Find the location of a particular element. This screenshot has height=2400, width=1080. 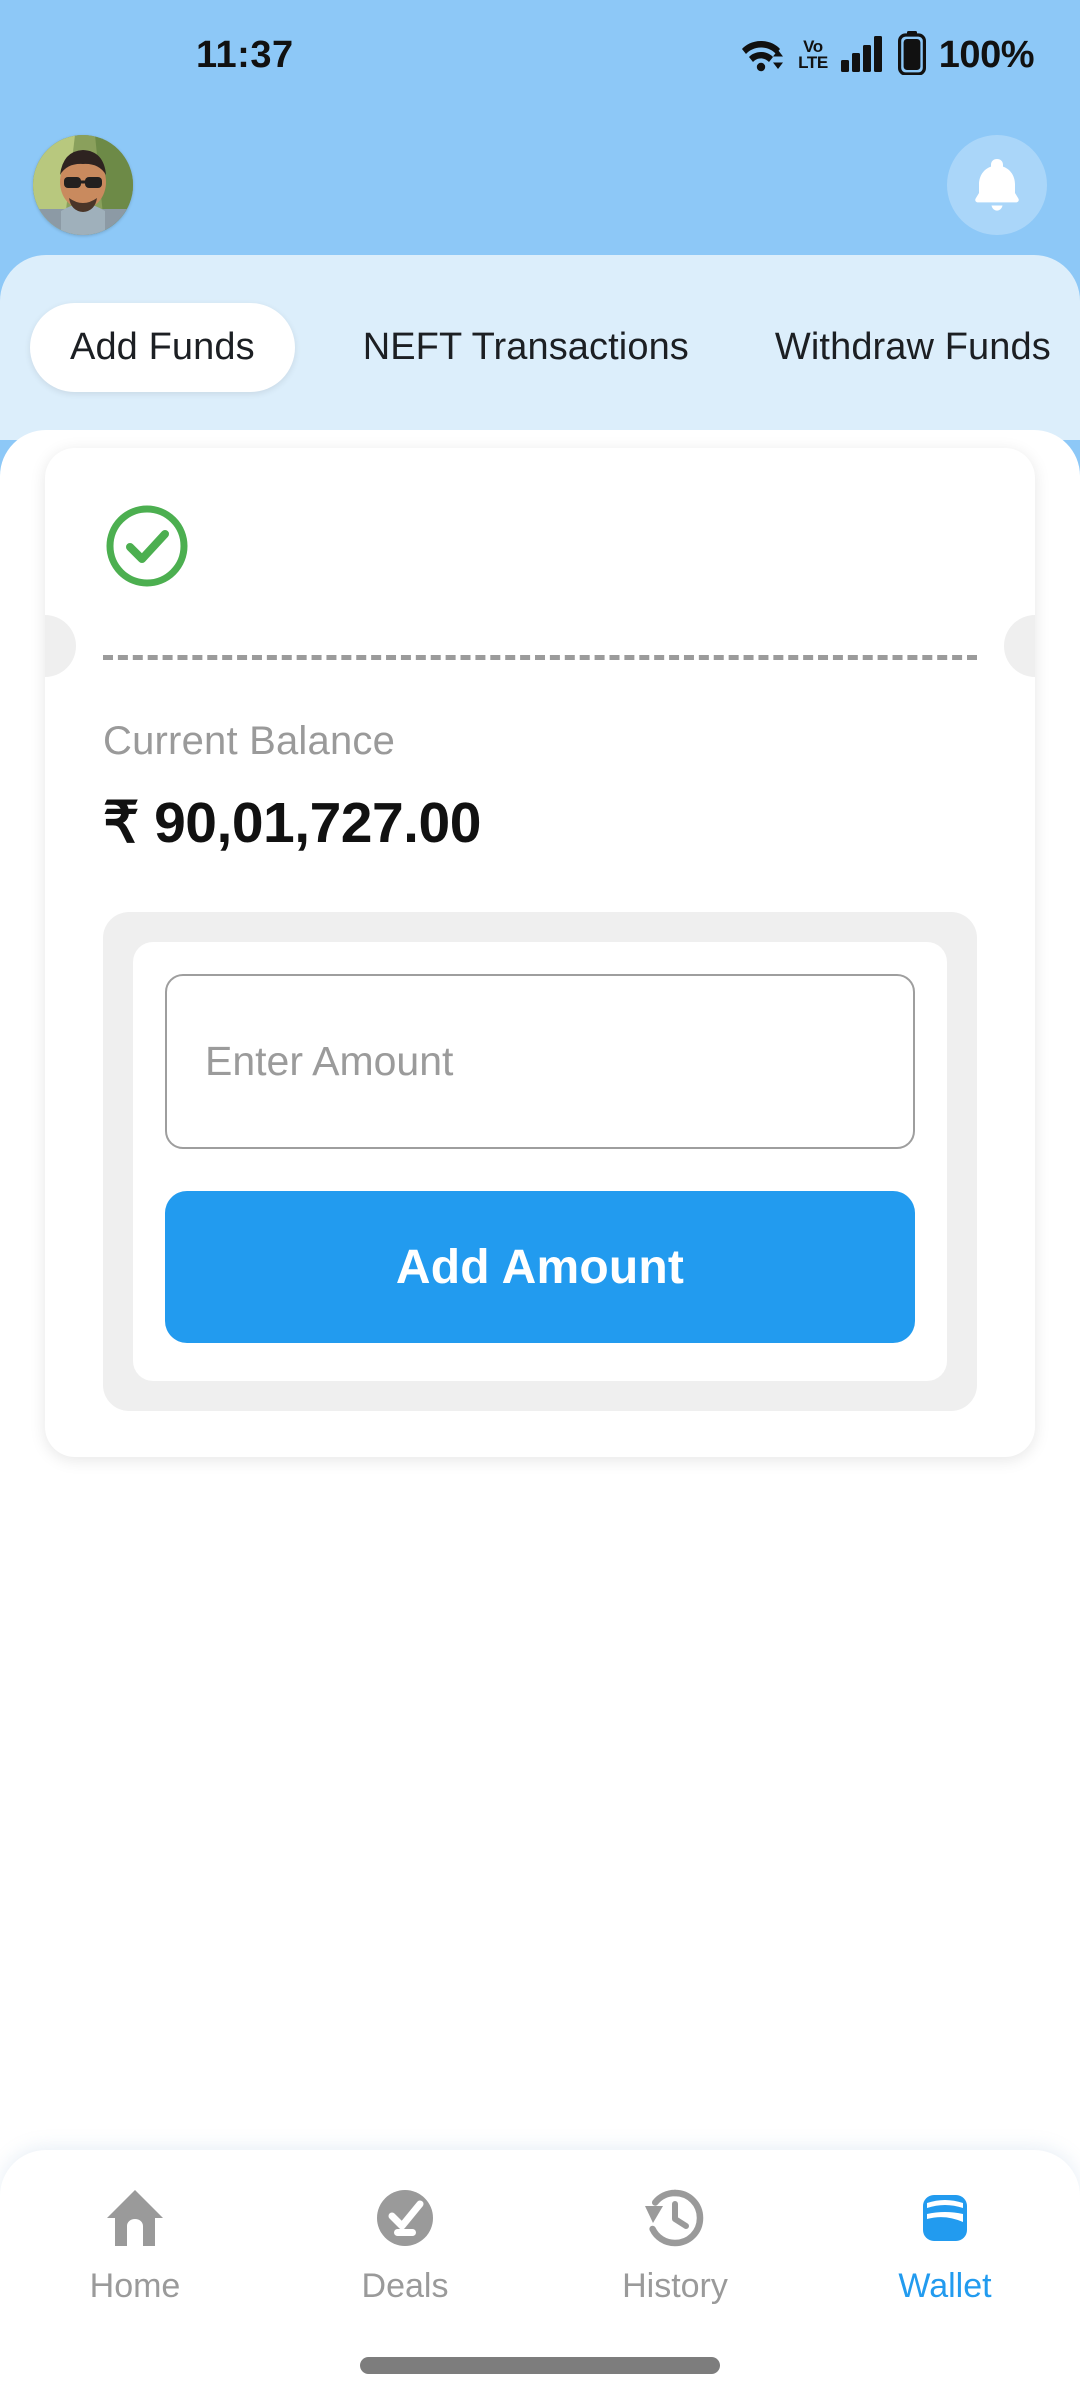

history-icon is located at coordinates (675, 2220).